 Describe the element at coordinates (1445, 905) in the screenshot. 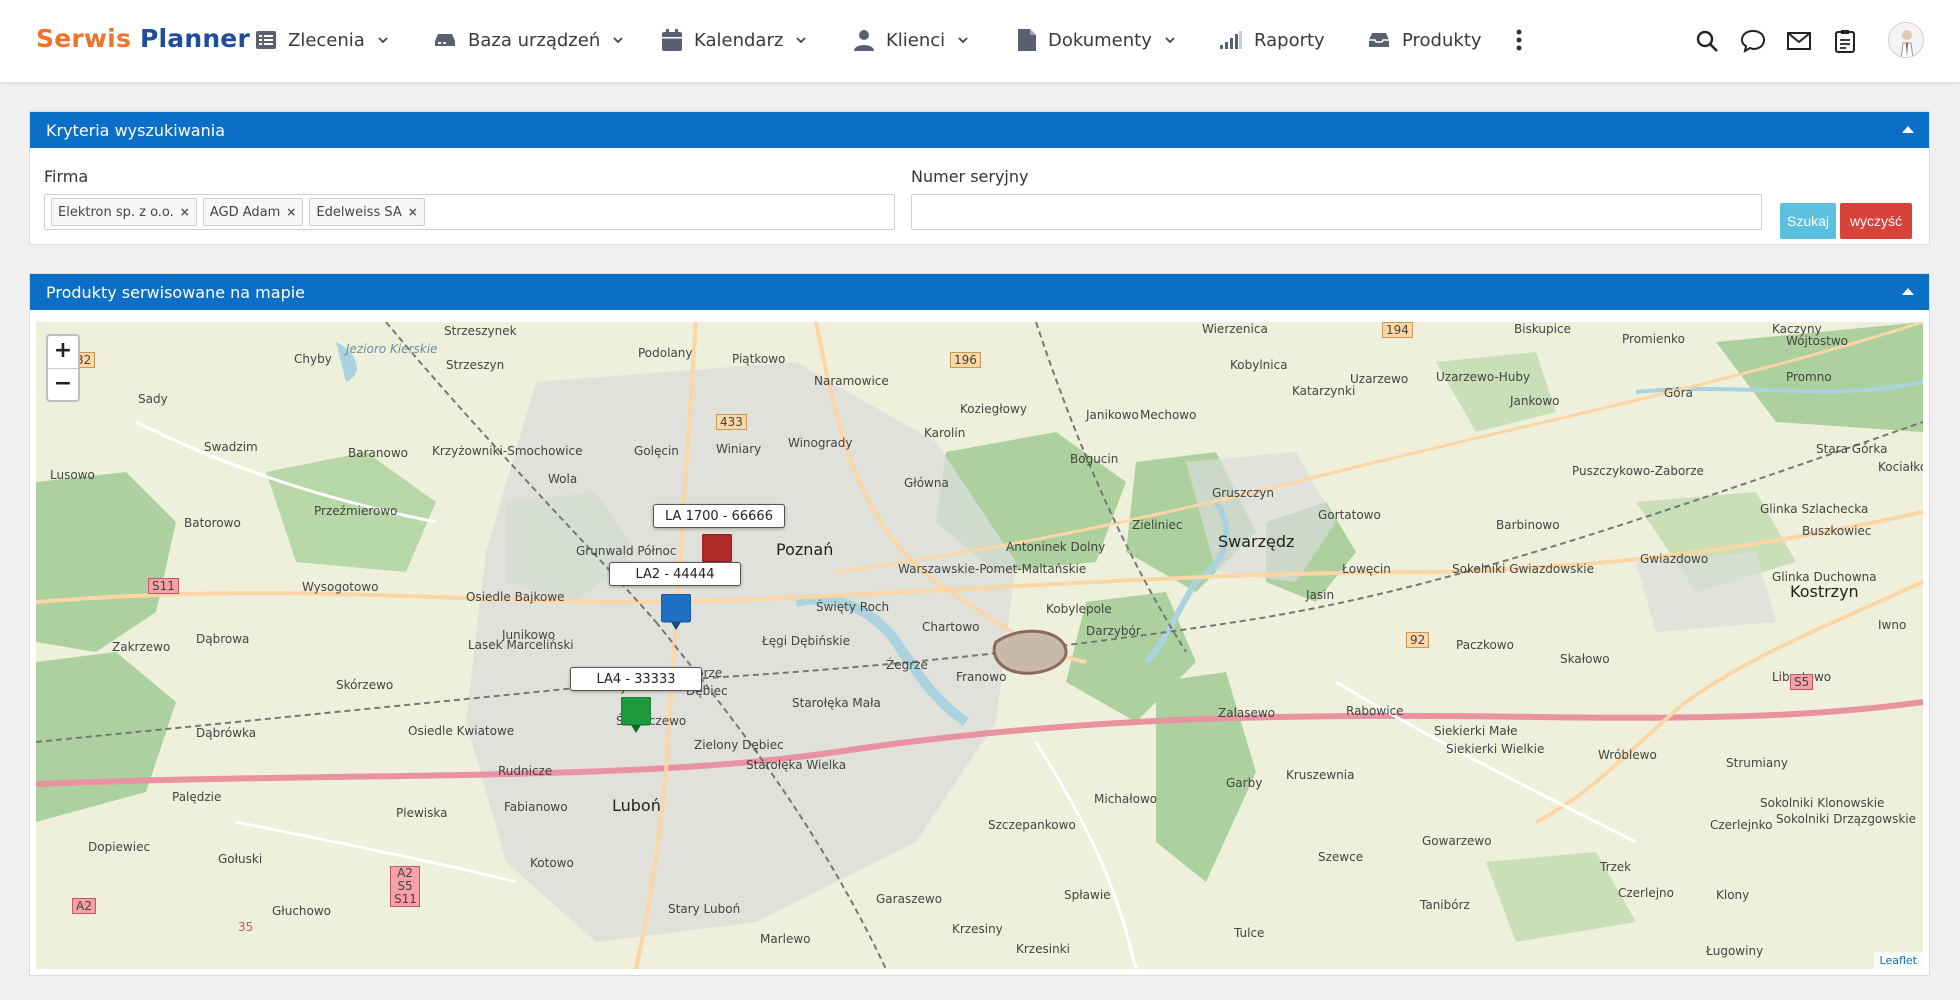

I see `place-label: Tanibórz` at that location.